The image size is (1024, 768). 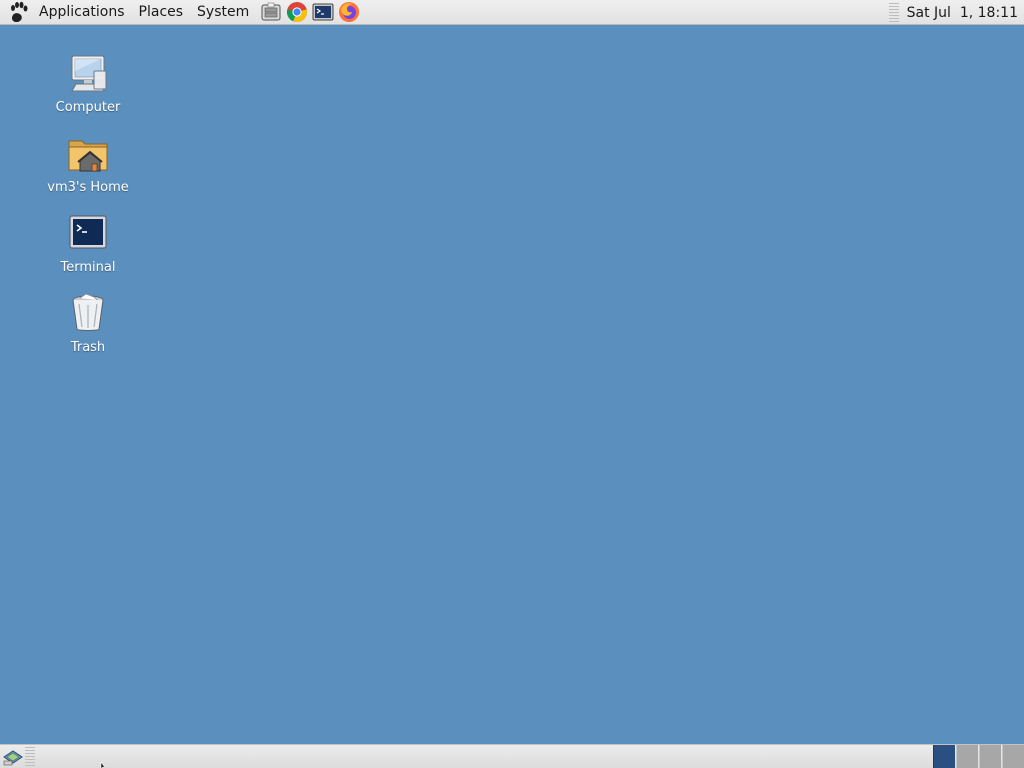 I want to click on places-menu: Places, so click(x=161, y=12).